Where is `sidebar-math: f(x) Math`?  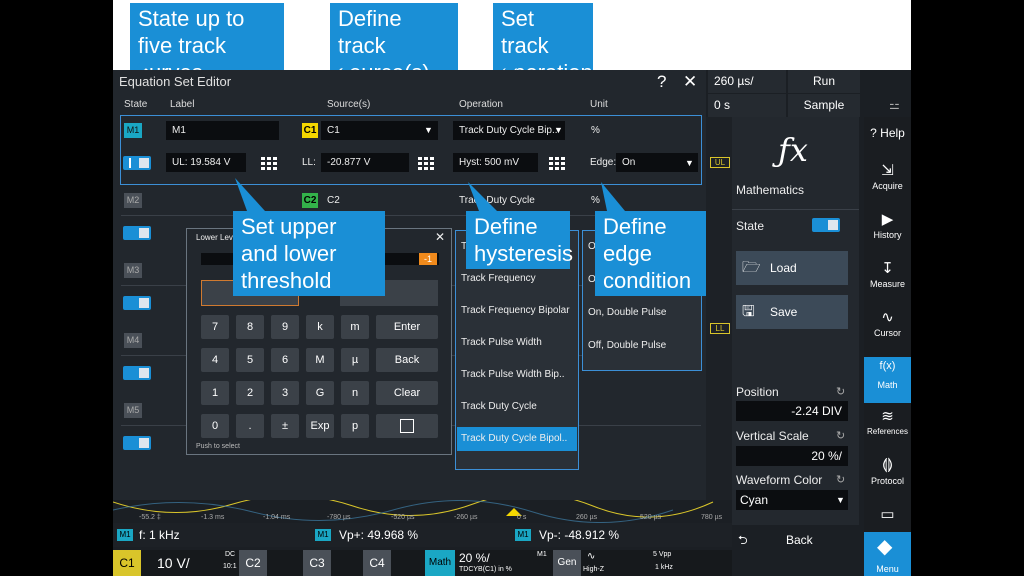 sidebar-math: f(x) Math is located at coordinates (887, 380).